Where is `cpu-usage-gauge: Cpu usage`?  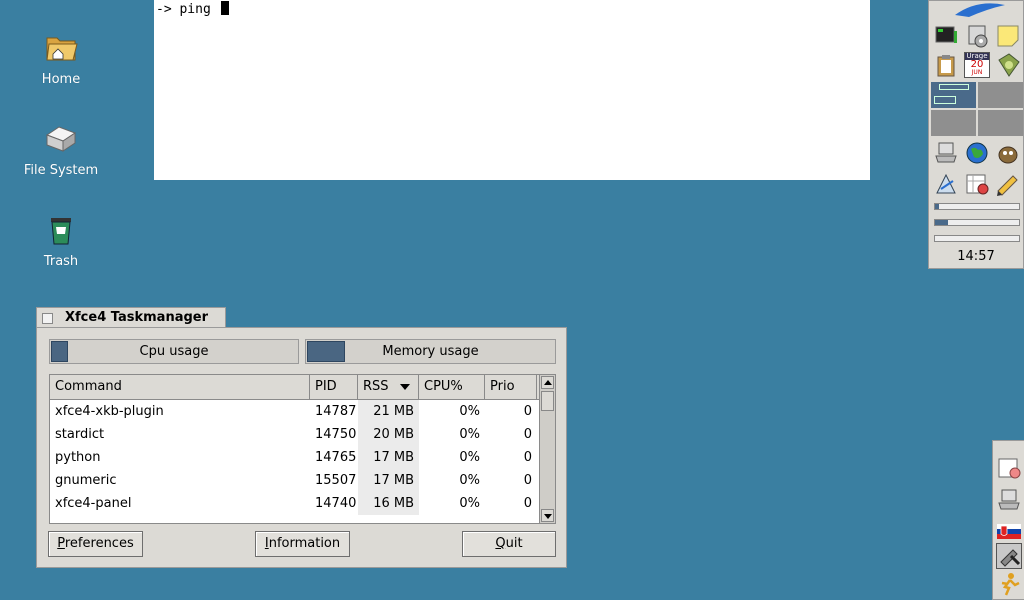 cpu-usage-gauge: Cpu usage is located at coordinates (174, 351).